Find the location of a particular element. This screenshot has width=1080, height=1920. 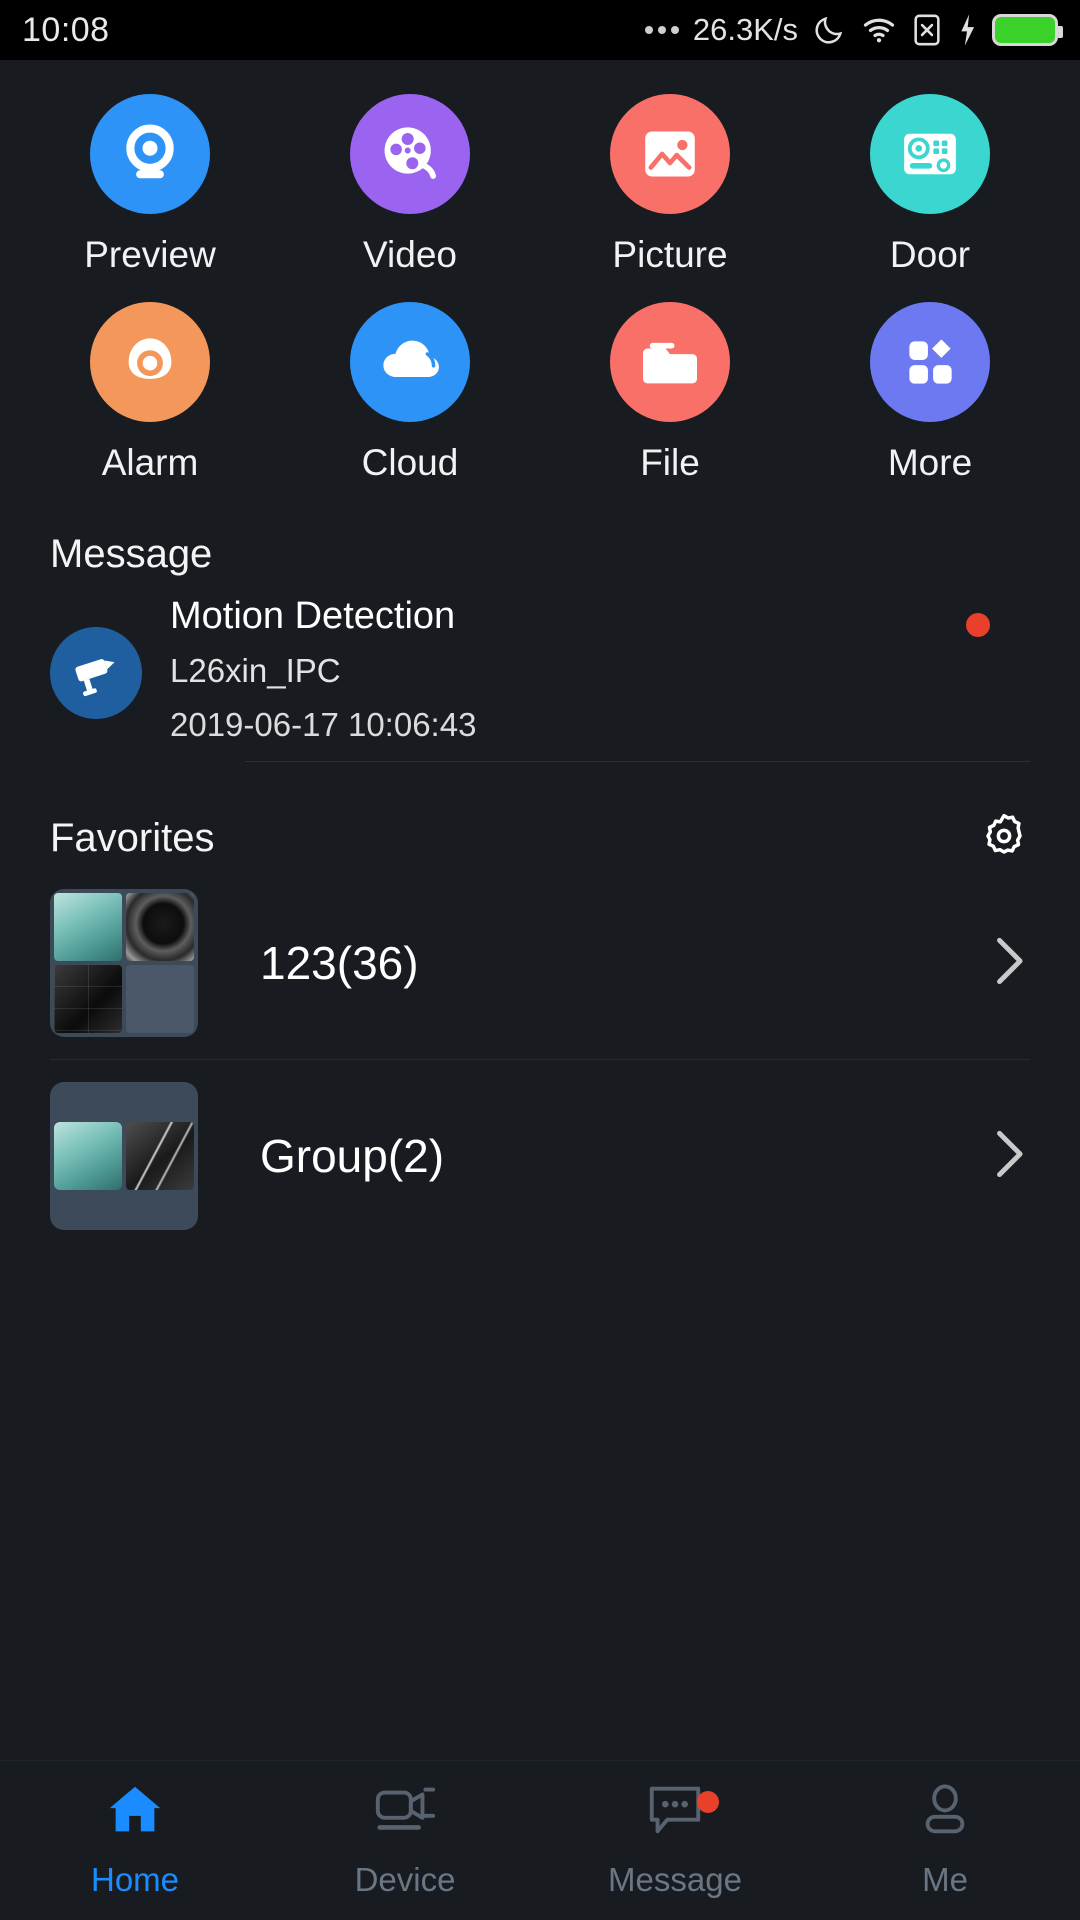

shortcut-label: File is located at coordinates (670, 462).